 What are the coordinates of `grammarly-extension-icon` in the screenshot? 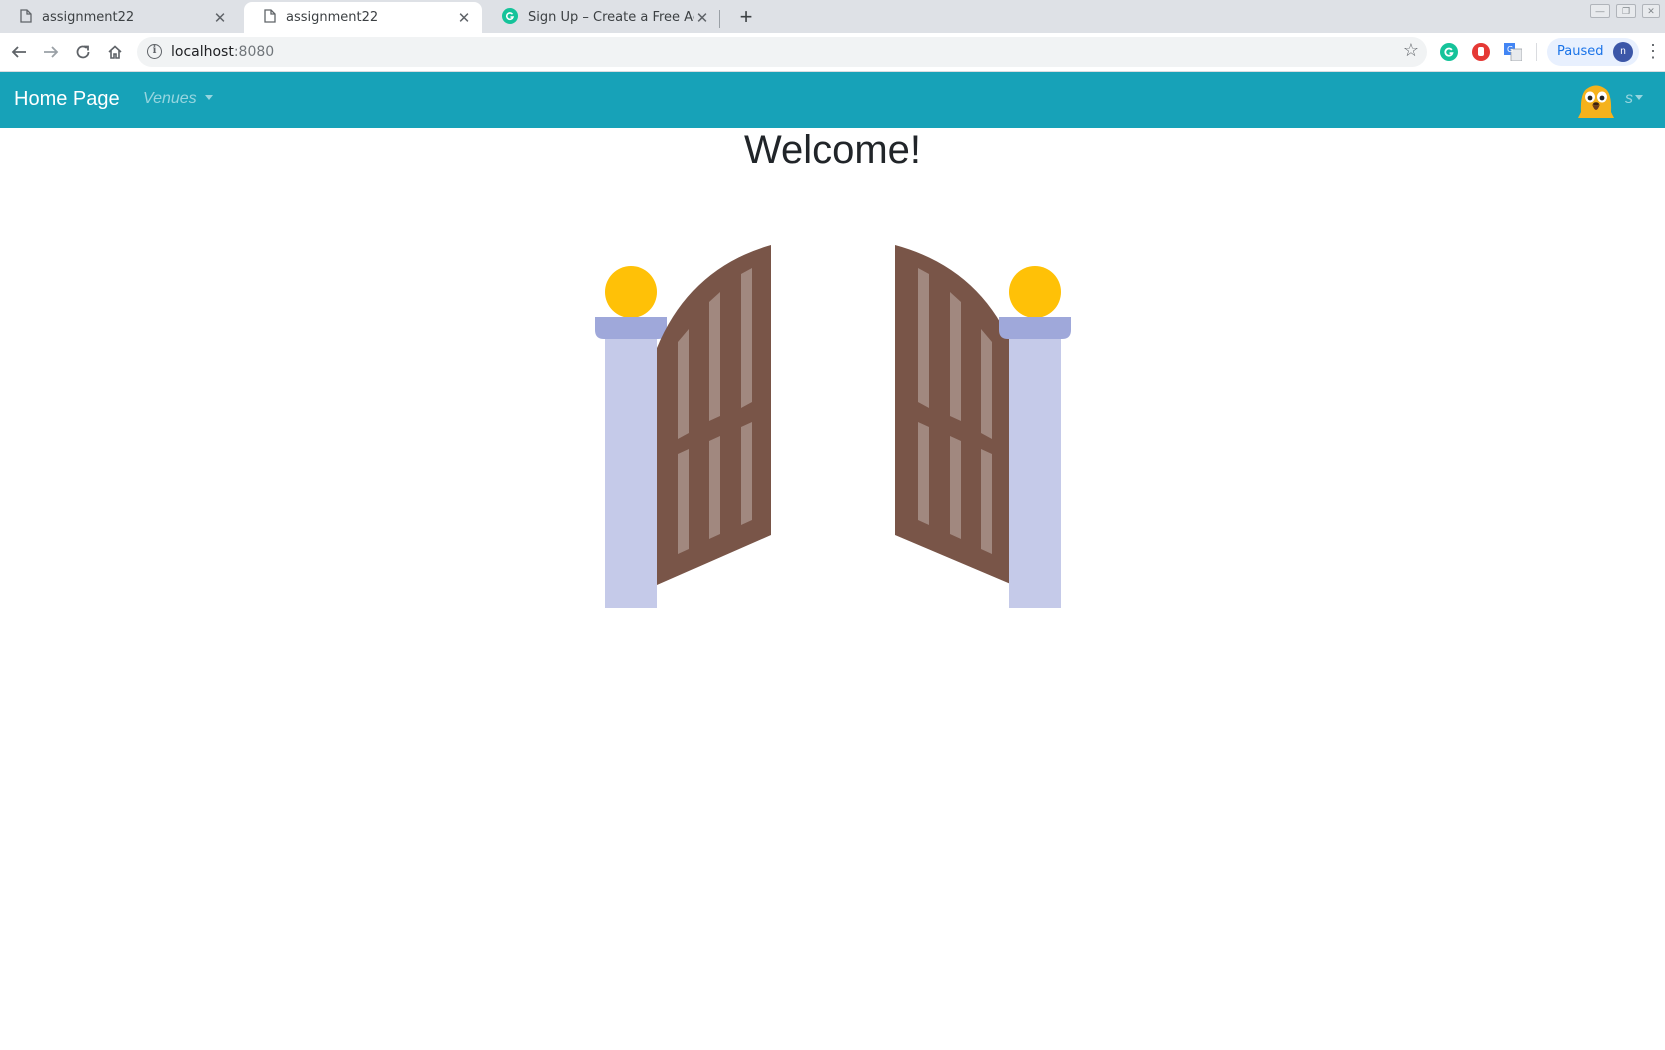 It's located at (1449, 52).